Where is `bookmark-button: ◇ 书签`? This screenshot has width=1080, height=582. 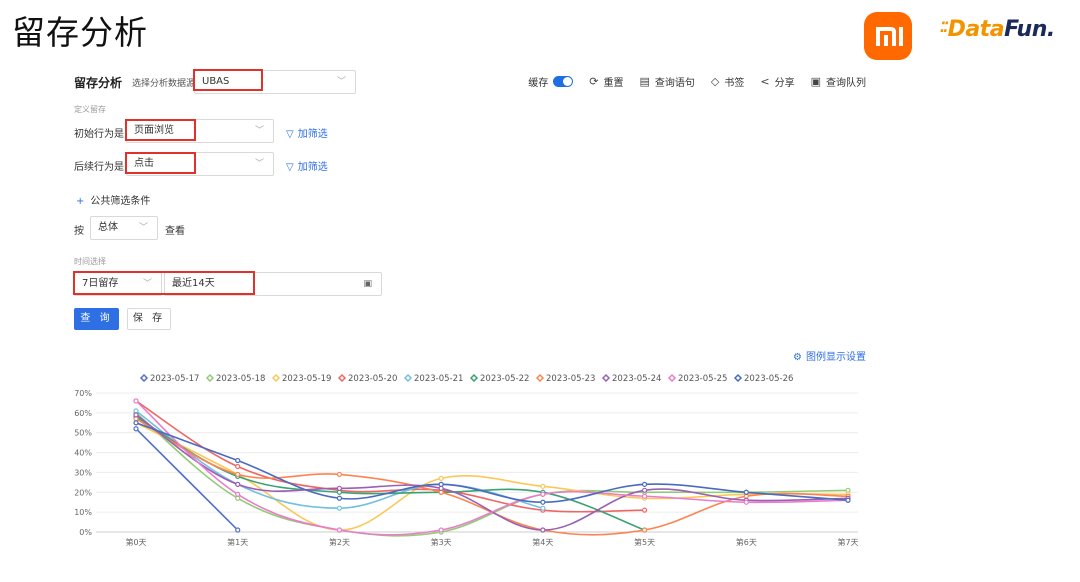
bookmark-button: ◇ 书签 is located at coordinates (727, 81).